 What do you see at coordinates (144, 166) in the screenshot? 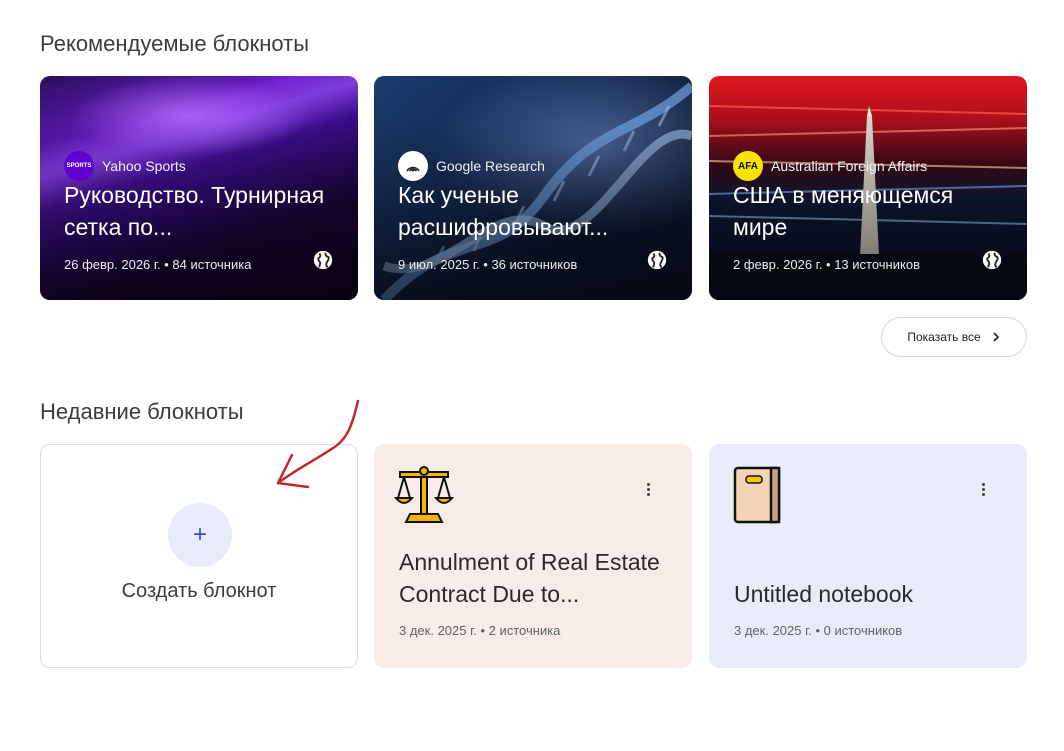
I see `card-source-name: Yahoo Sports` at bounding box center [144, 166].